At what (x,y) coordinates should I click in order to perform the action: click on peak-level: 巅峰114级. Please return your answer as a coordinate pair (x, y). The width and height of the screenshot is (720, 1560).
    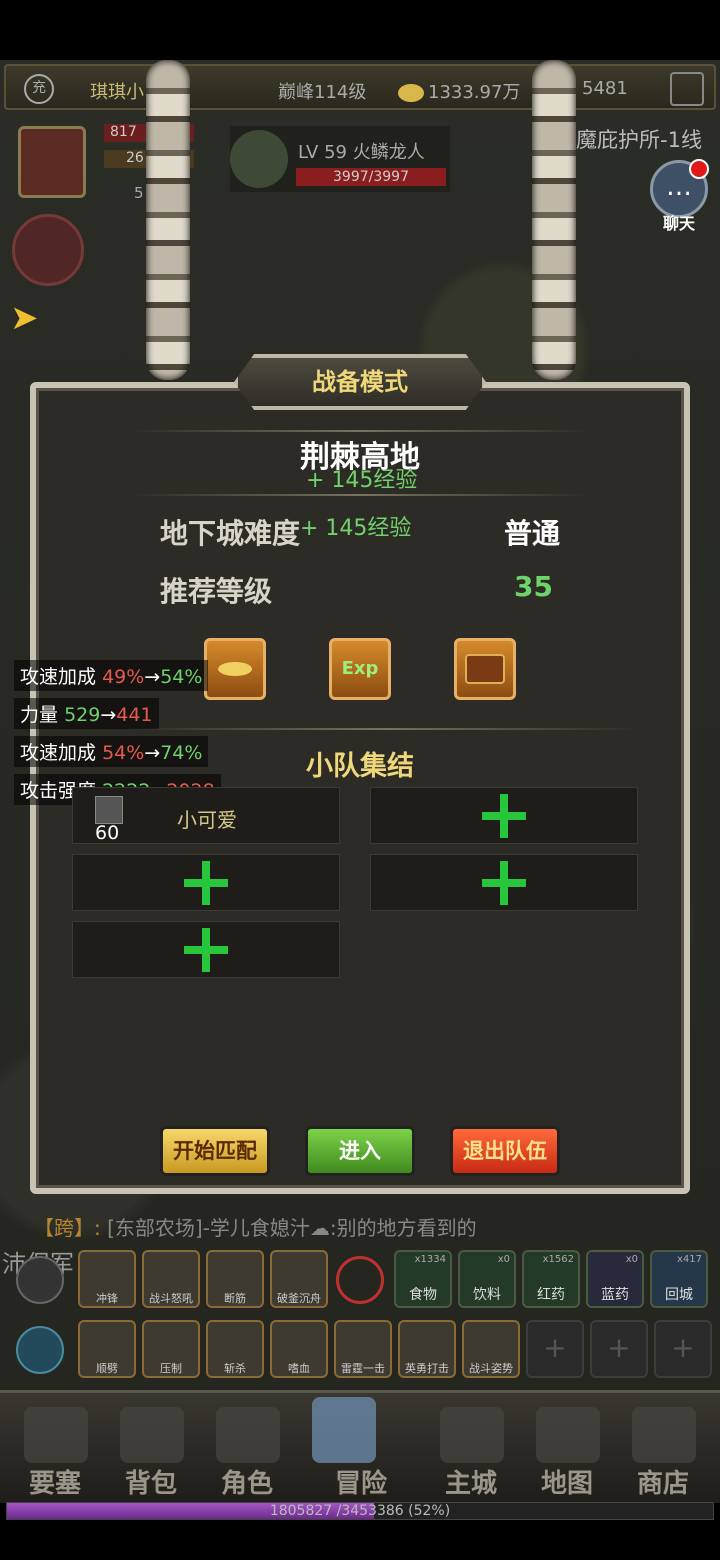
    Looking at the image, I should click on (322, 92).